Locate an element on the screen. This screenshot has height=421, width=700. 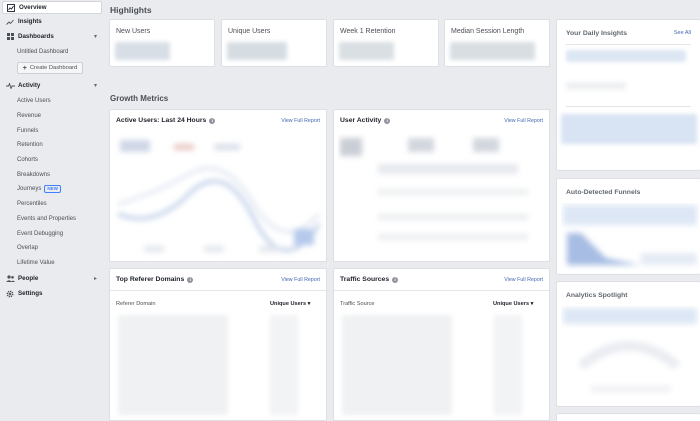
spotlight-chart-blurred is located at coordinates (630, 350).